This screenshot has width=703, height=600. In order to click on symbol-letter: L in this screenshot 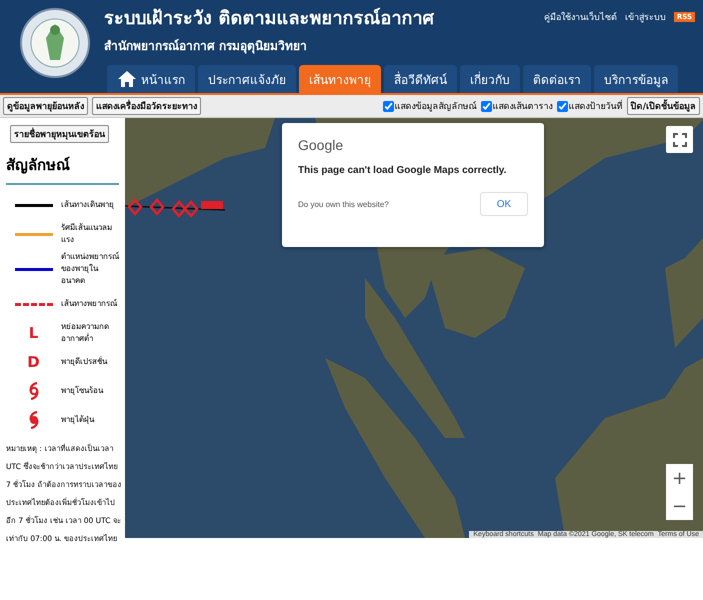, I will do `click(33, 333)`.